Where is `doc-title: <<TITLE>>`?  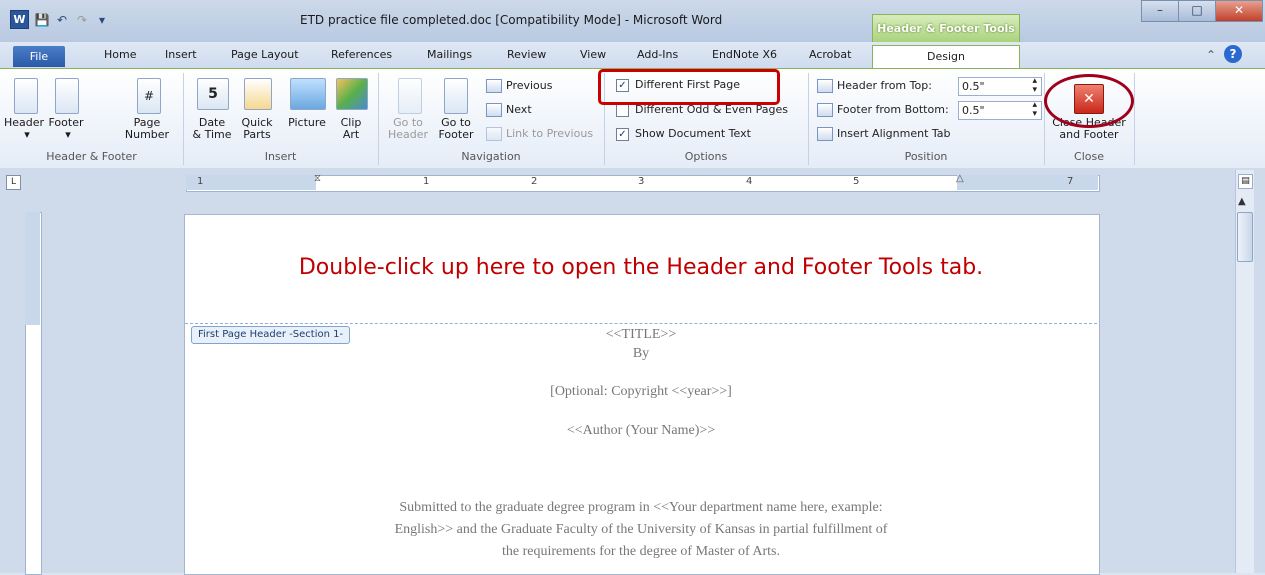
doc-title: <<TITLE>> is located at coordinates (641, 335).